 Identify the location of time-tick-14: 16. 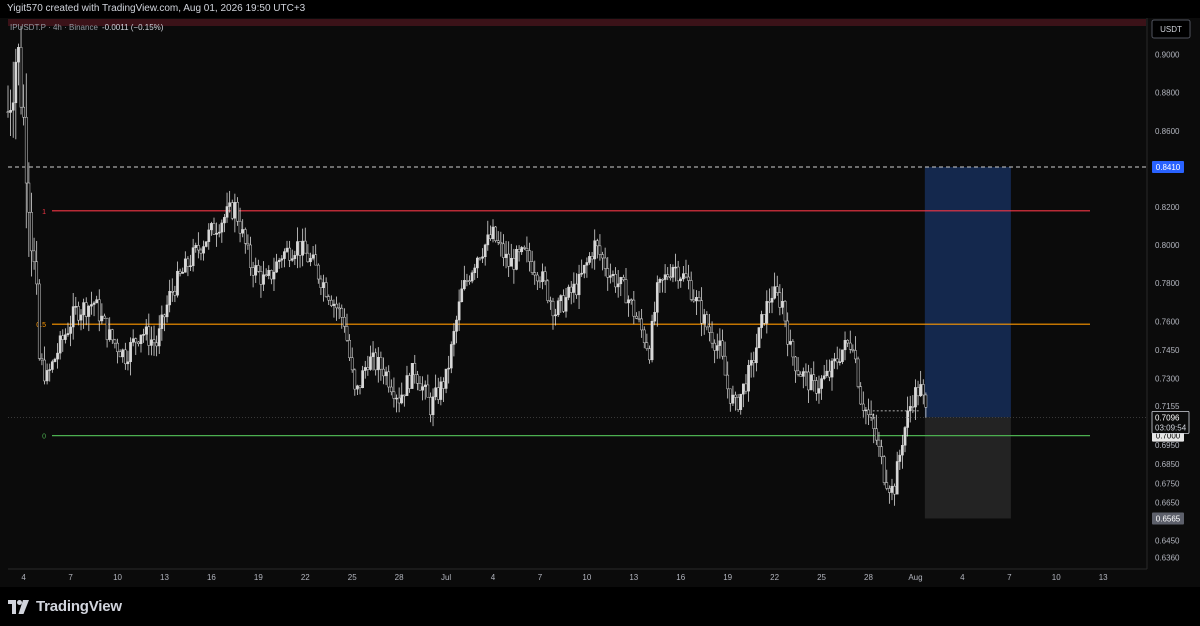
(680, 577).